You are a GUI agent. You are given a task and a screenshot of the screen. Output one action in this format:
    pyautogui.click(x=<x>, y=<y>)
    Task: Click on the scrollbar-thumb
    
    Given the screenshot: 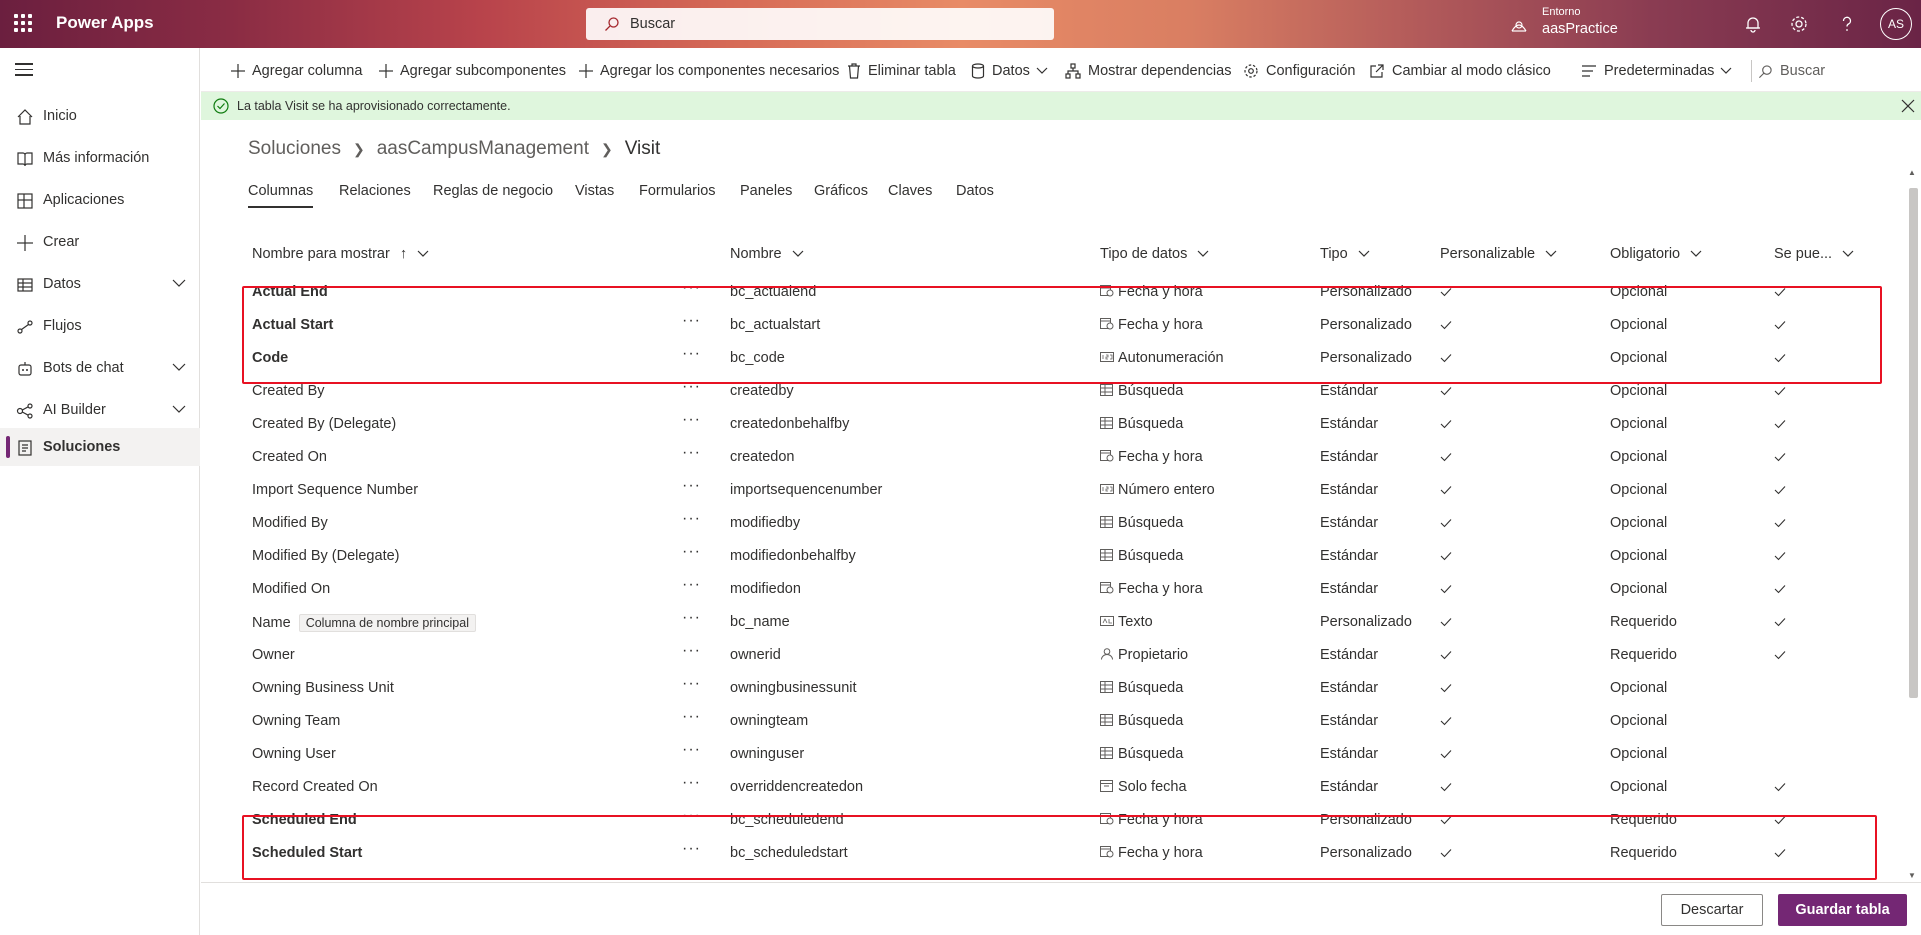 What is the action you would take?
    pyautogui.click(x=1913, y=443)
    